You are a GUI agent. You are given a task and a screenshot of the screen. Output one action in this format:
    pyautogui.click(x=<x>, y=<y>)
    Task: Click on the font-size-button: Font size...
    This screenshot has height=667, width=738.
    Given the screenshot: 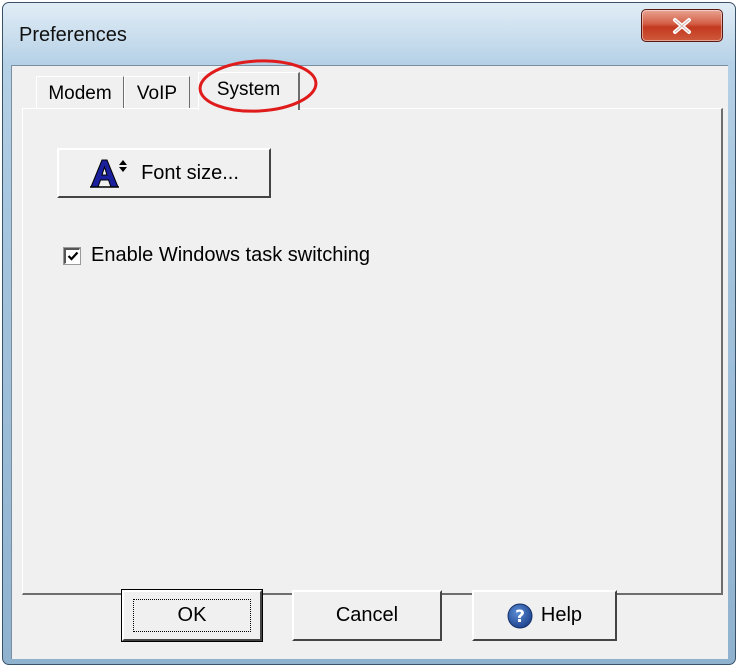 What is the action you would take?
    pyautogui.click(x=164, y=173)
    